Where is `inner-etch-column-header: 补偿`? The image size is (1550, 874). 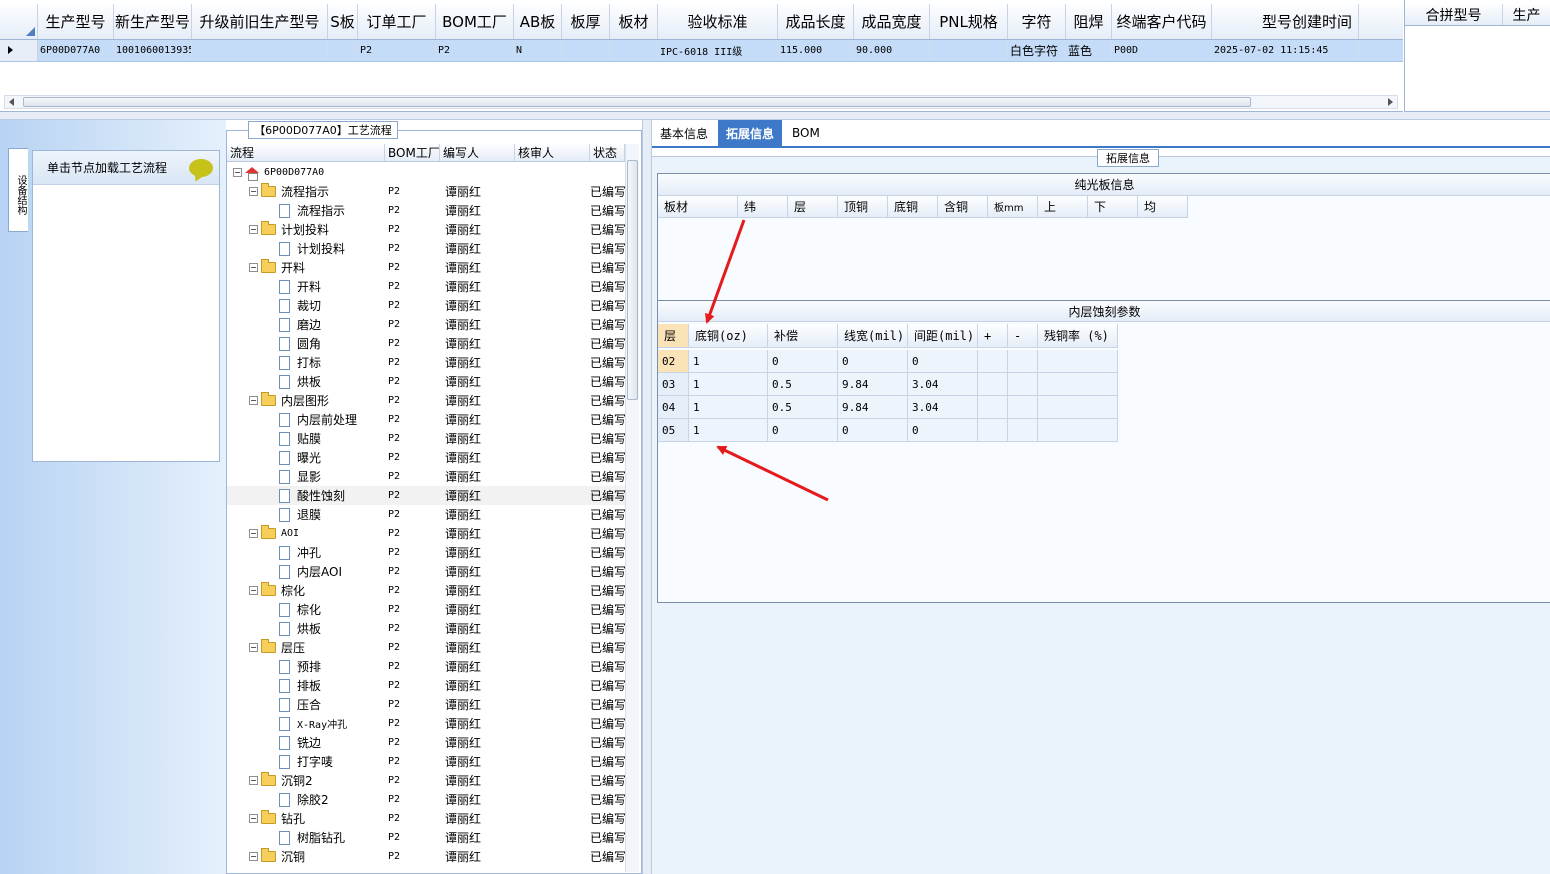 inner-etch-column-header: 补偿 is located at coordinates (803, 335).